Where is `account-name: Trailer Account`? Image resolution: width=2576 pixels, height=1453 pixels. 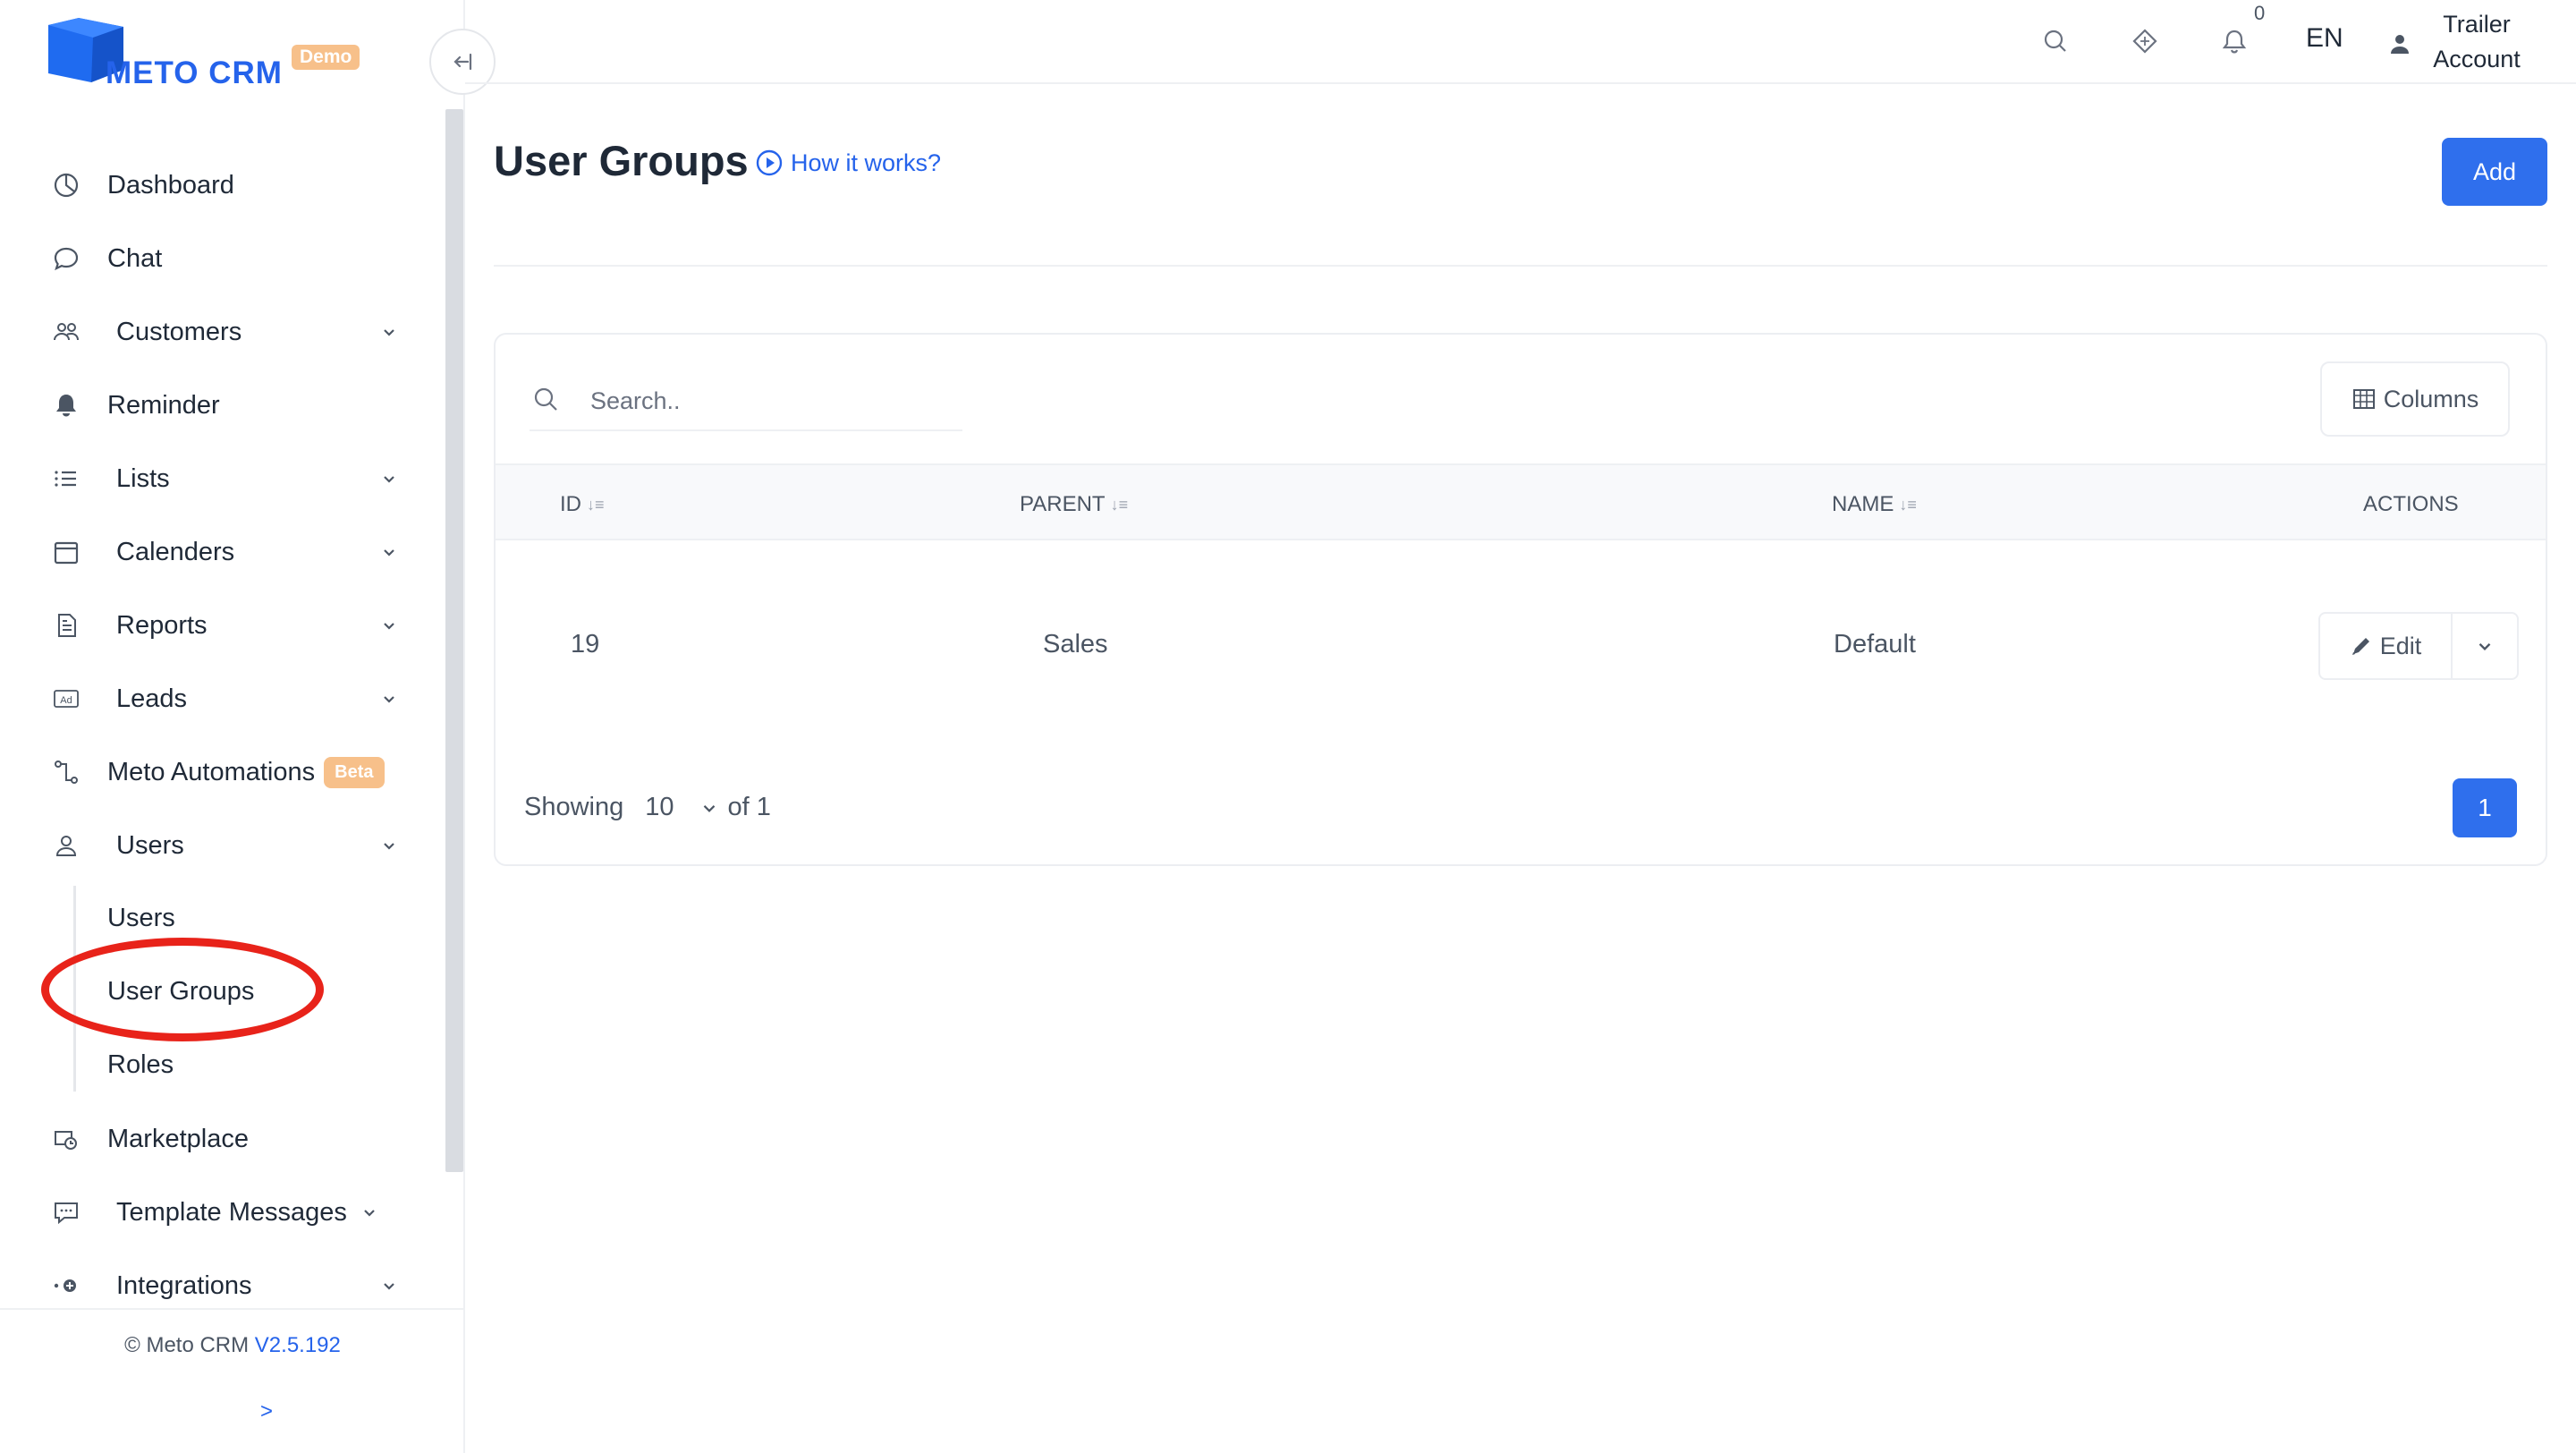
account-name: Trailer Account is located at coordinates (2477, 42).